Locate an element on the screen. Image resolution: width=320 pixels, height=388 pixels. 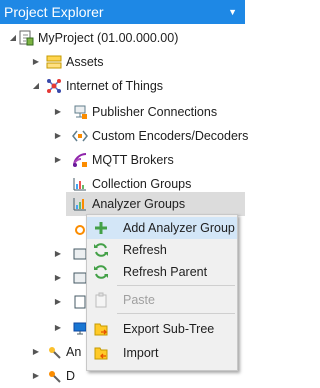
collection-groups-icon is located at coordinates (79, 184).